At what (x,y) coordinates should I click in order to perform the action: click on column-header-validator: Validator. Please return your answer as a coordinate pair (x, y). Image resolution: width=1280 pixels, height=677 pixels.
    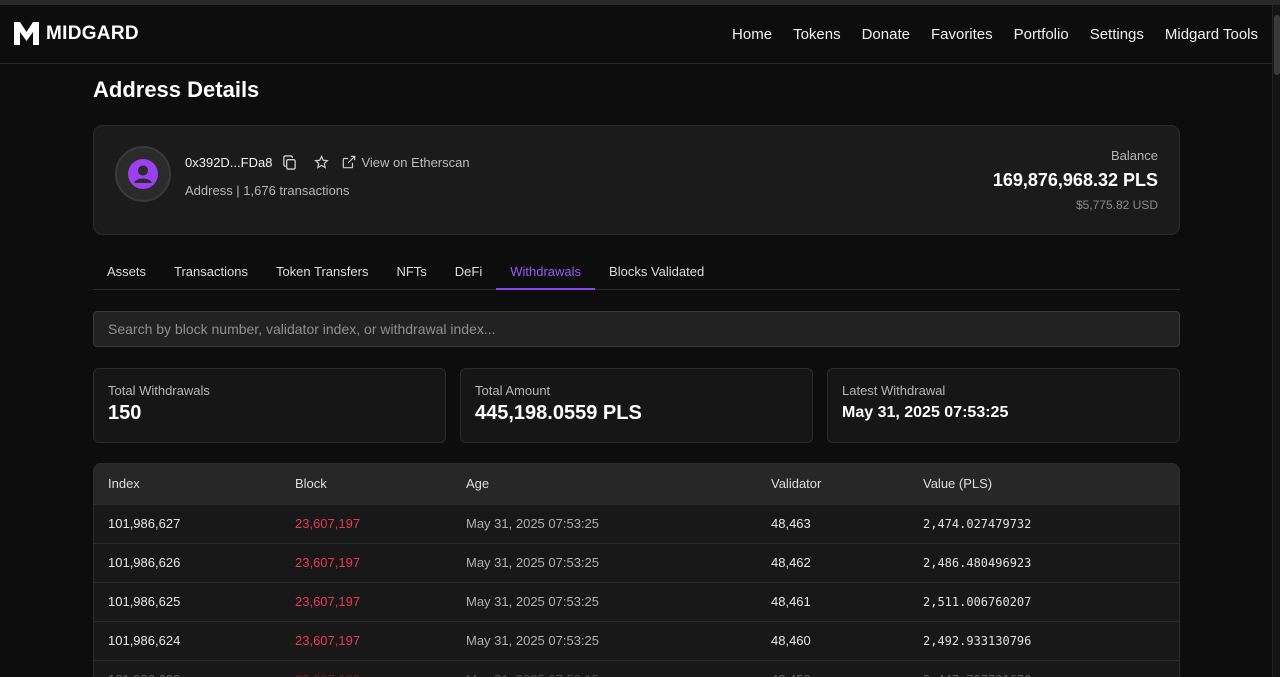
    Looking at the image, I should click on (796, 484).